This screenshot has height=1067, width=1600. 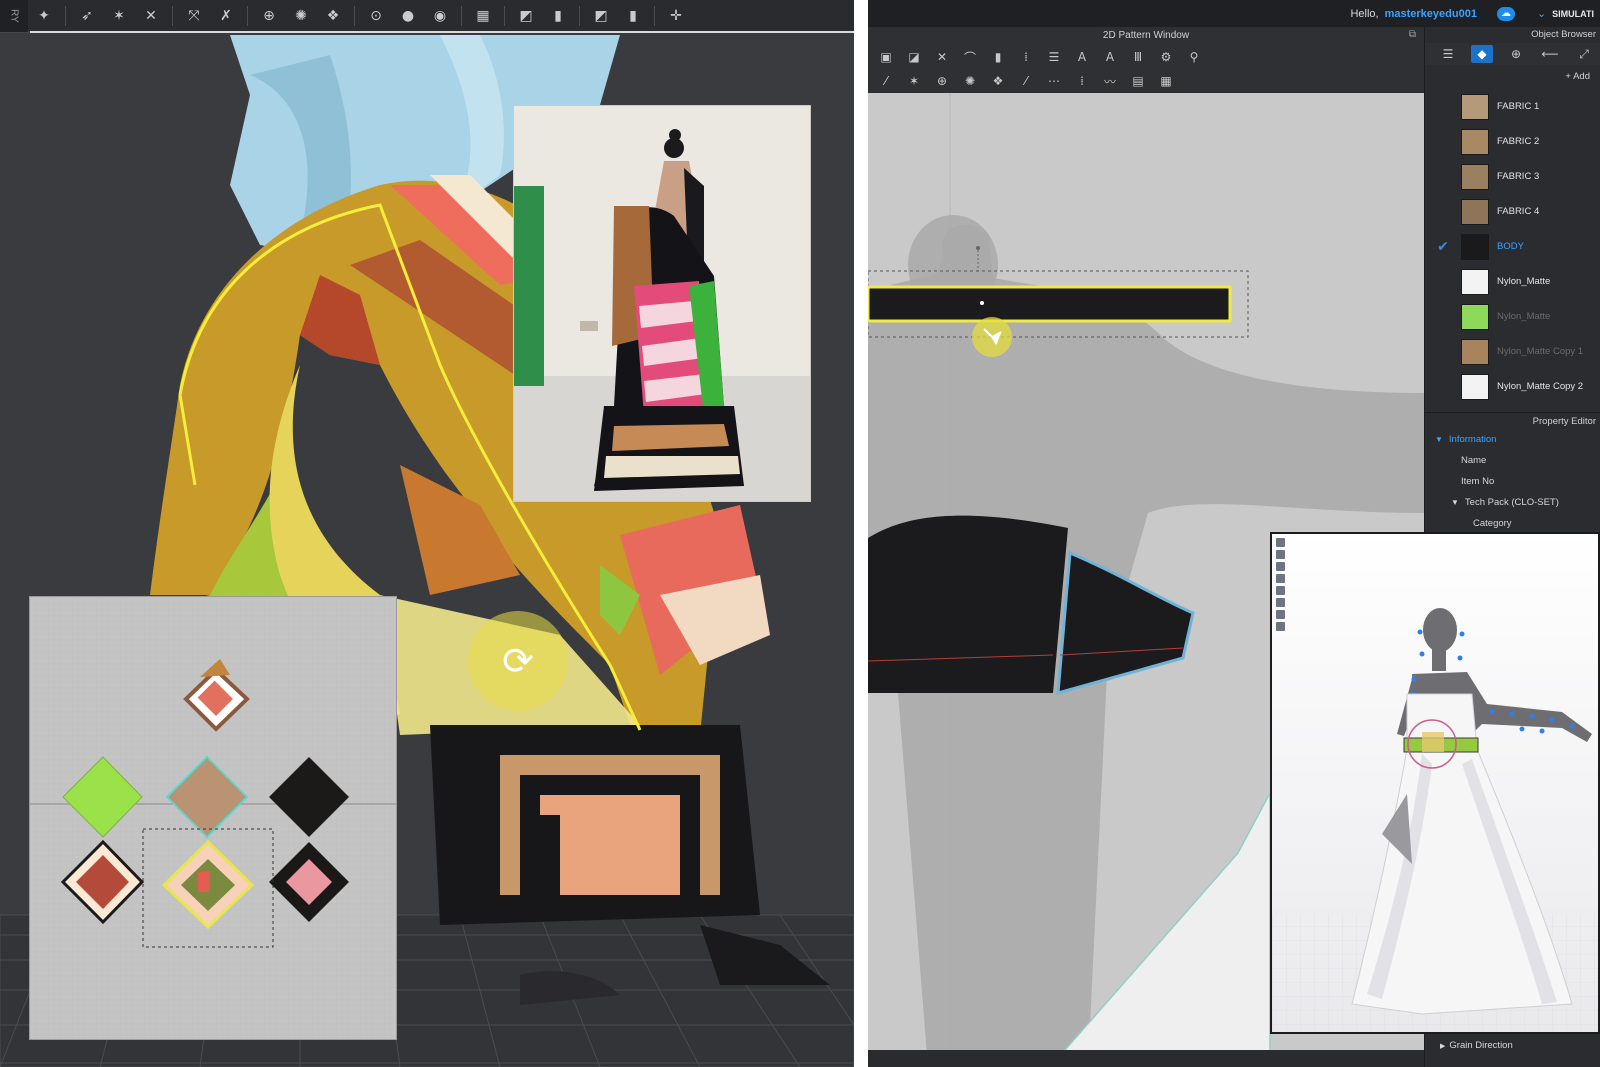 What do you see at coordinates (119, 16) in the screenshot?
I see `transform-icon: ✶` at bounding box center [119, 16].